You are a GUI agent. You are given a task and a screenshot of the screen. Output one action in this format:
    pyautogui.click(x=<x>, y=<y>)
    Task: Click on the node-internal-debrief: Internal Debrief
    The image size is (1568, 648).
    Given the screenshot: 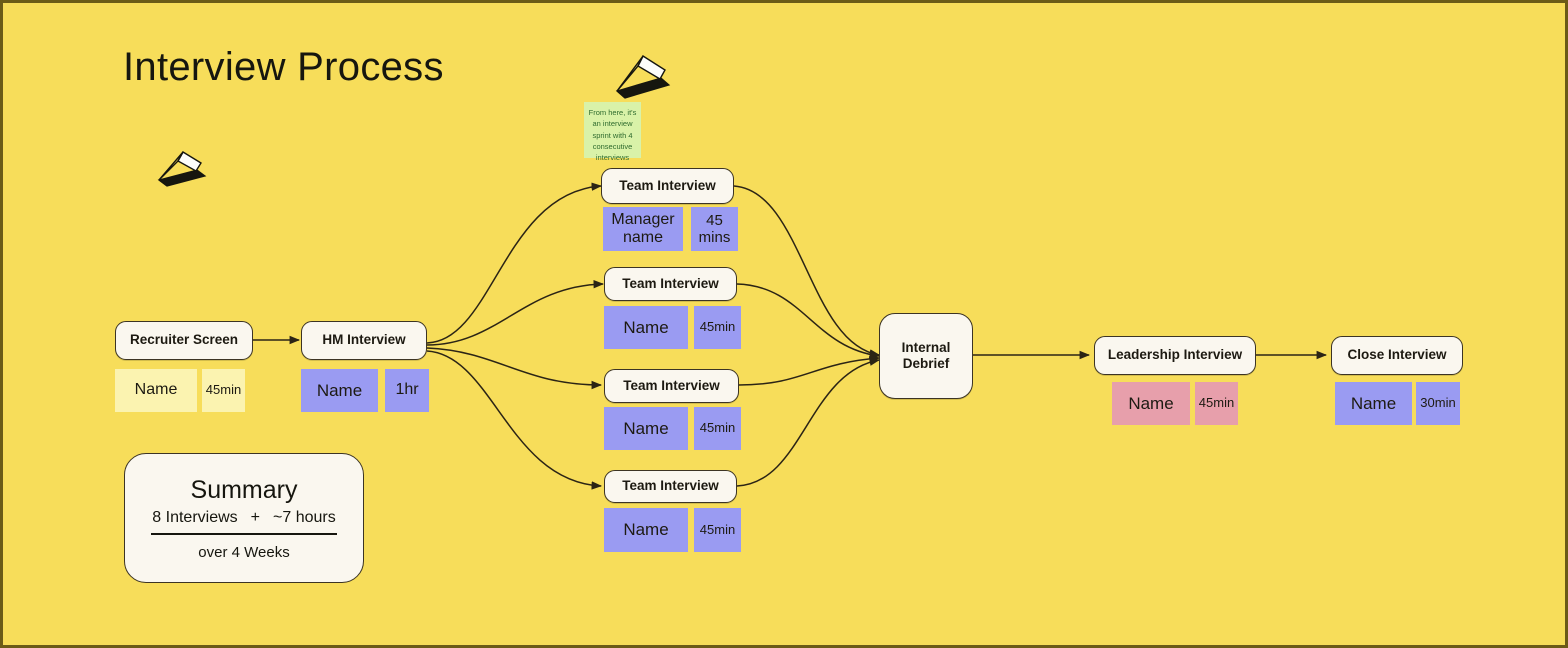 What is the action you would take?
    pyautogui.click(x=926, y=356)
    